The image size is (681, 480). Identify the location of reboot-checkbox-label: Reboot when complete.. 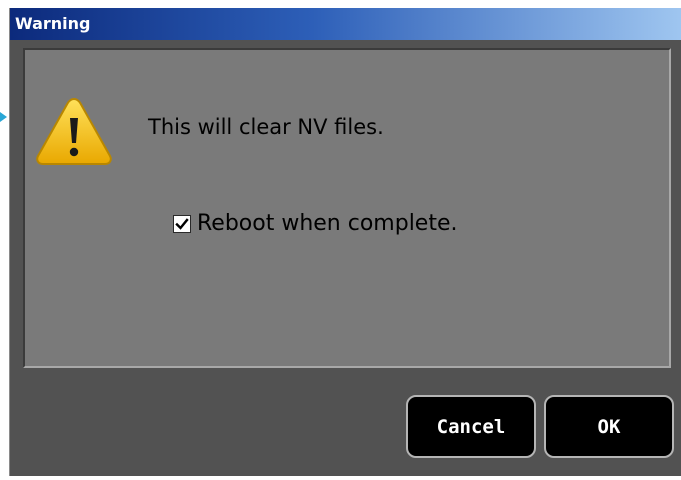
(327, 224).